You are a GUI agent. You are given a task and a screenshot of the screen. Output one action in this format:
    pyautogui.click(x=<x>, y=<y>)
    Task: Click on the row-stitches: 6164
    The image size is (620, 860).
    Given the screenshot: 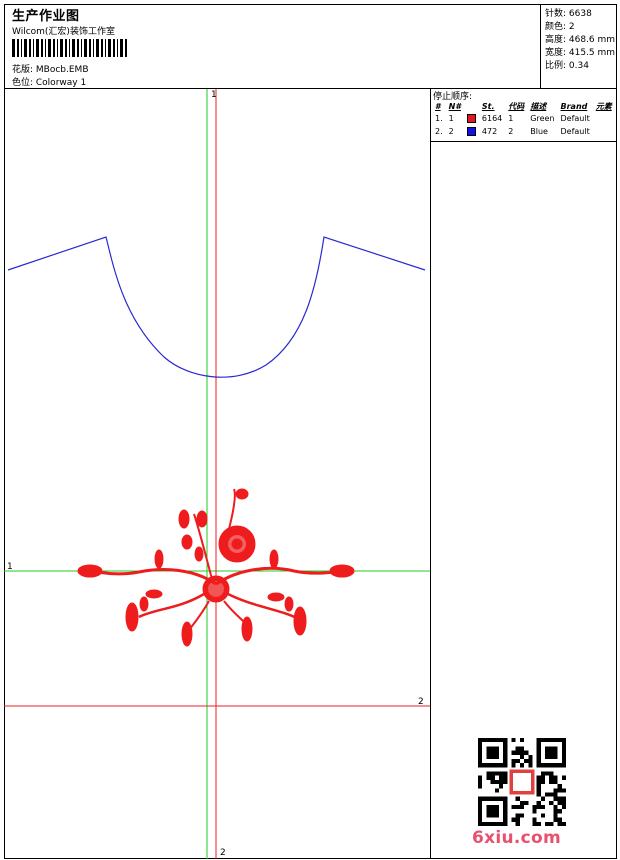 What is the action you would take?
    pyautogui.click(x=492, y=118)
    